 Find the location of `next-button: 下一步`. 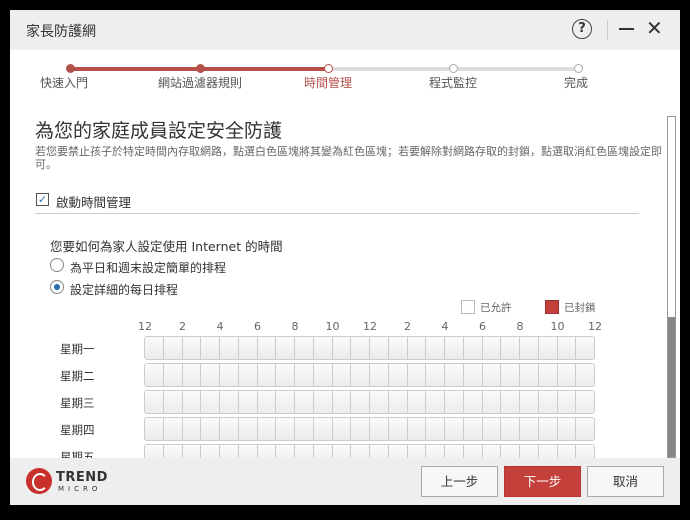

next-button: 下一步 is located at coordinates (542, 481).